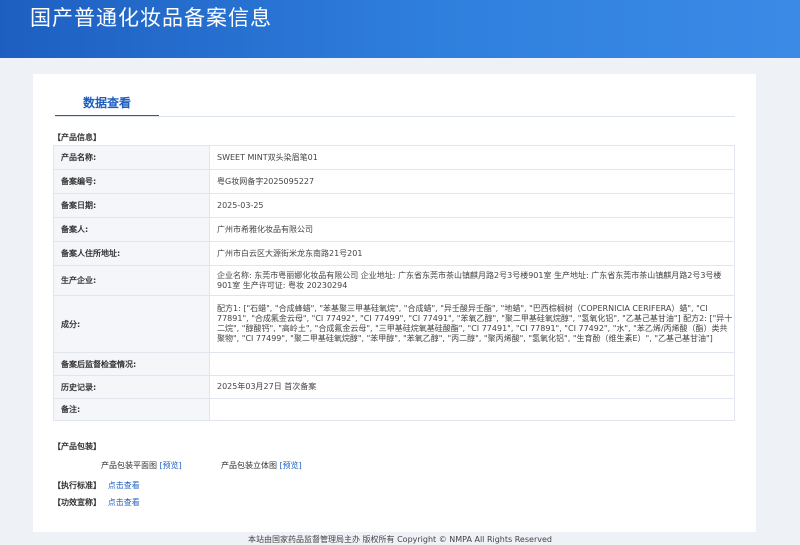 The height and width of the screenshot is (545, 800). What do you see at coordinates (131, 364) in the screenshot?
I see `row-label: 备案后监督检查情况:` at bounding box center [131, 364].